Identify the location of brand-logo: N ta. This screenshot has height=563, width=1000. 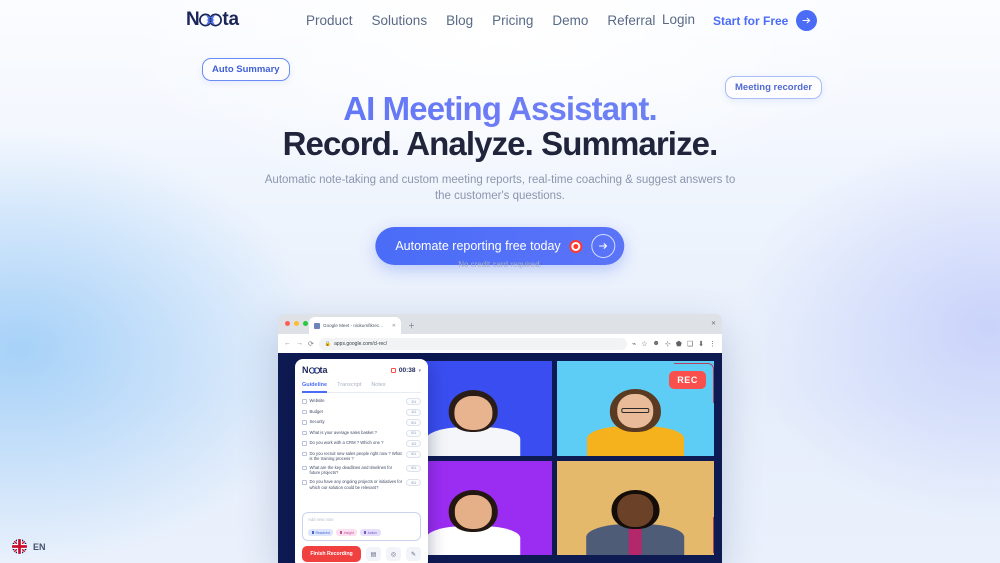
(212, 19).